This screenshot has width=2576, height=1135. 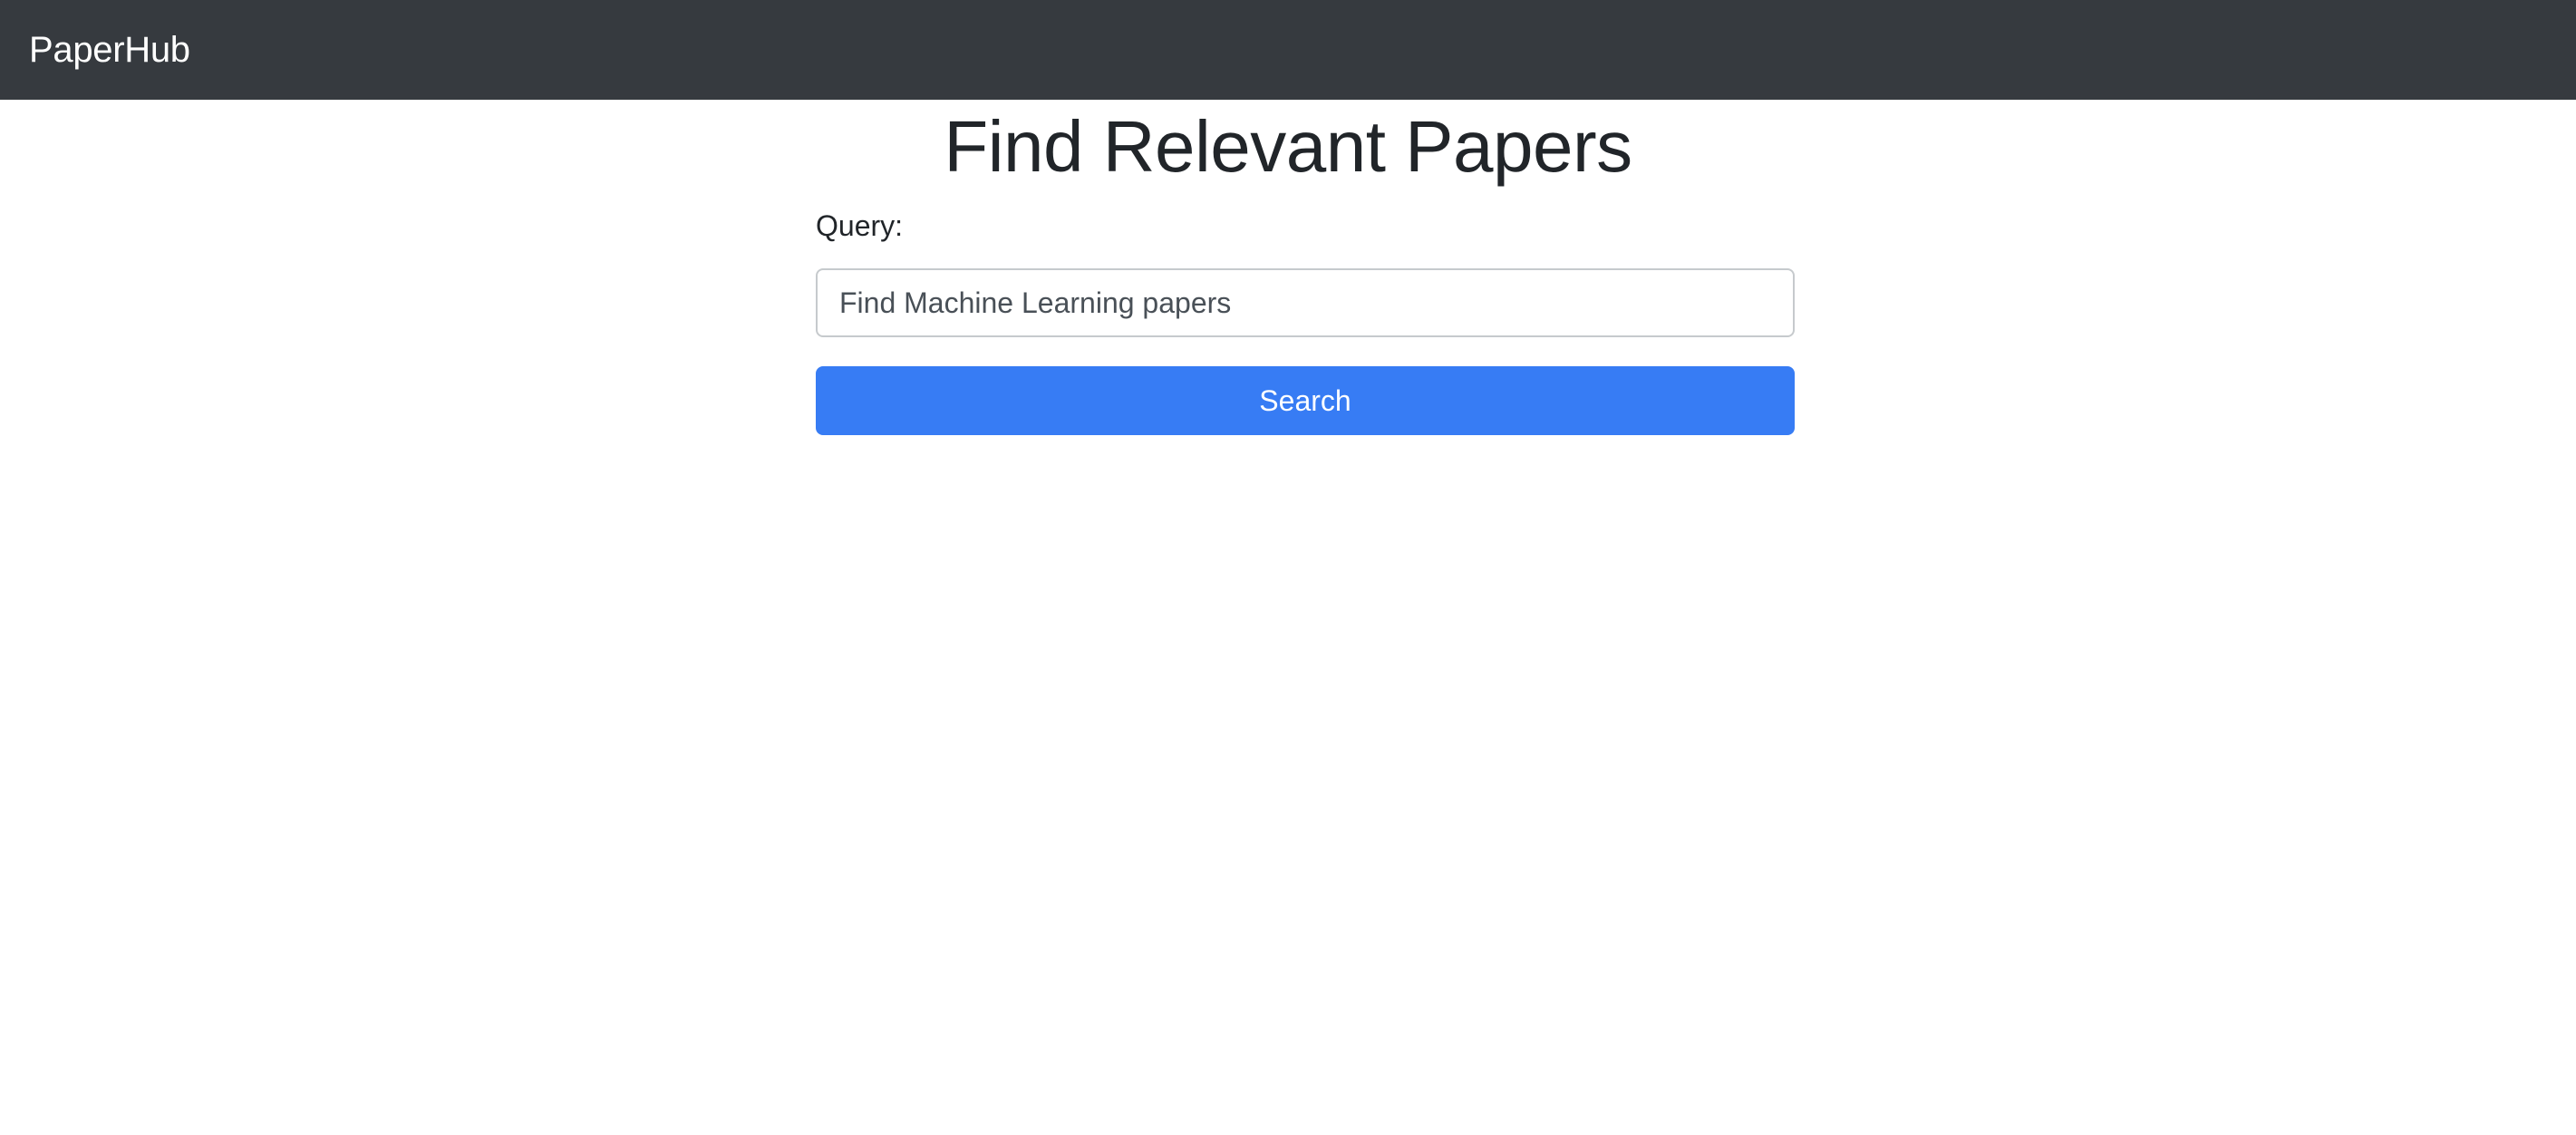 What do you see at coordinates (860, 226) in the screenshot?
I see `query-label: Query:` at bounding box center [860, 226].